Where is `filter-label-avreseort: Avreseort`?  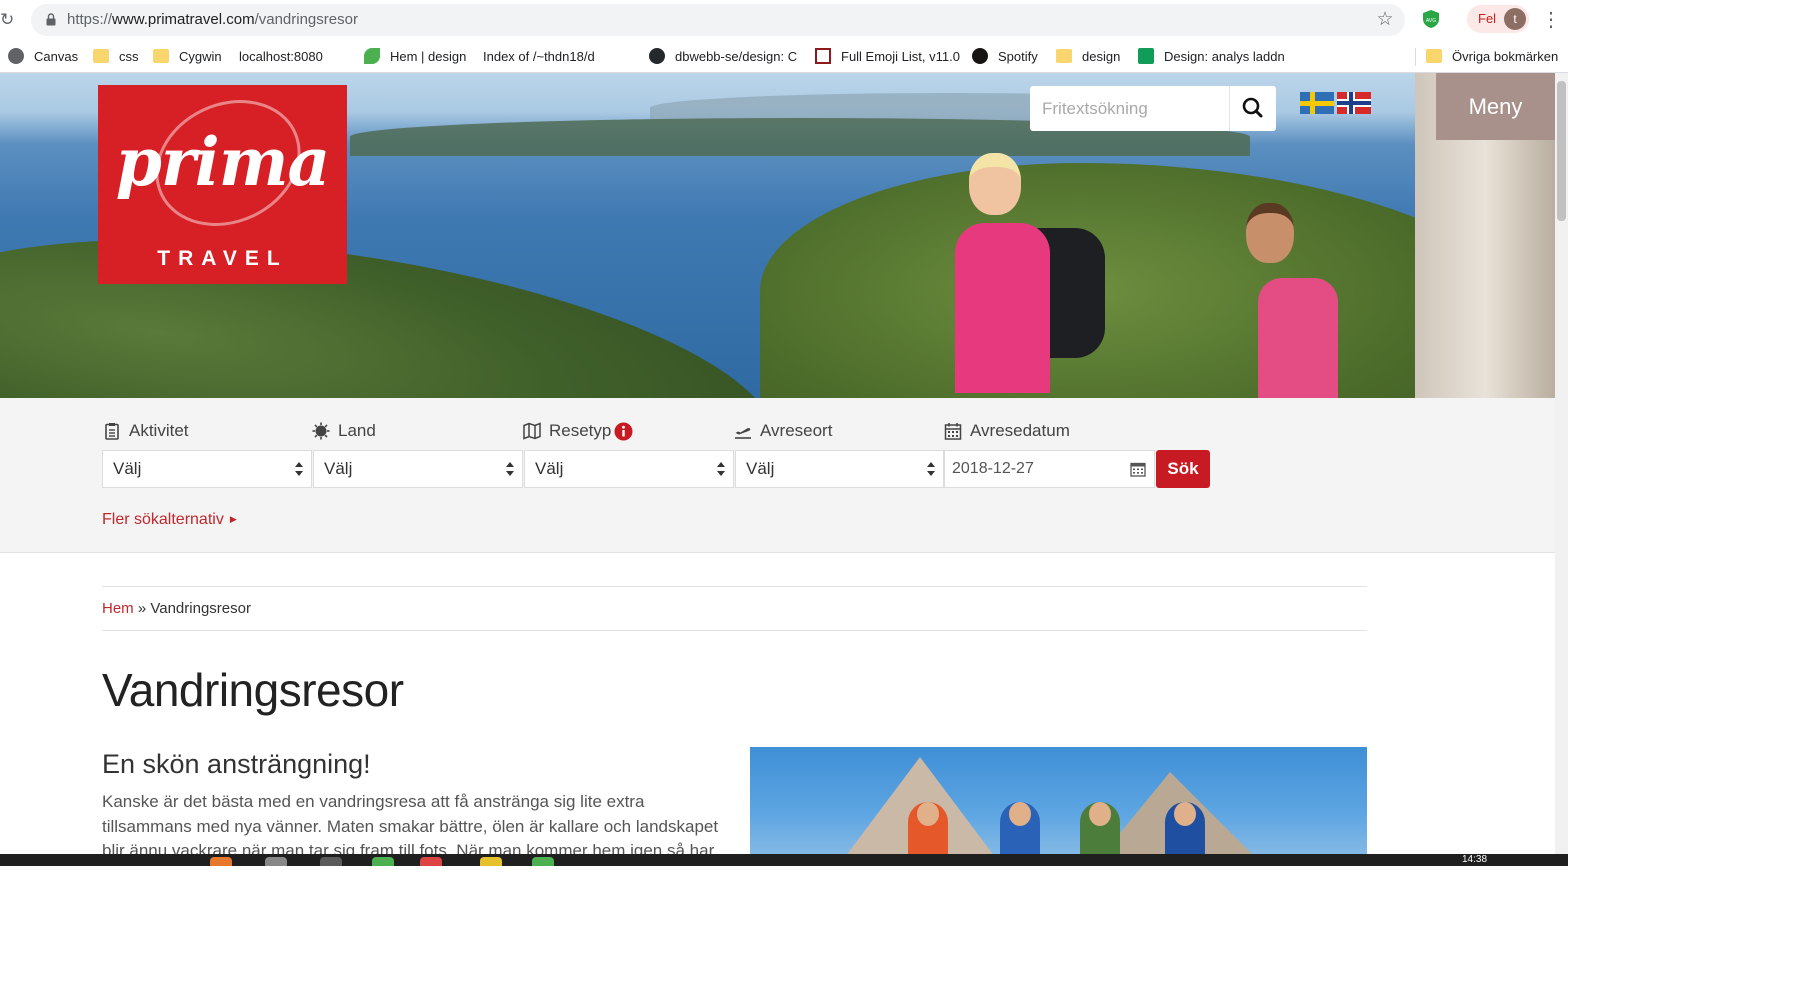 filter-label-avreseort: Avreseort is located at coordinates (783, 431).